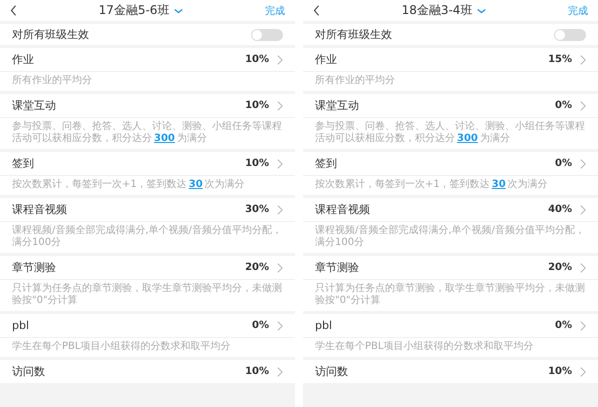 Image resolution: width=598 pixels, height=407 pixels. I want to click on class-title: 18金融3-4班, so click(437, 10).